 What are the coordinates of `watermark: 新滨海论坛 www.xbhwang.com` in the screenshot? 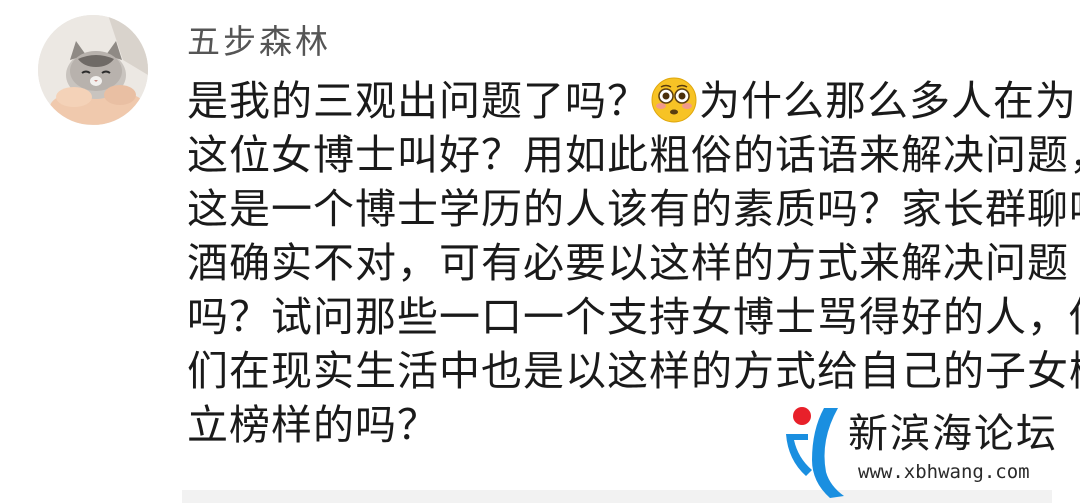 It's located at (923, 450).